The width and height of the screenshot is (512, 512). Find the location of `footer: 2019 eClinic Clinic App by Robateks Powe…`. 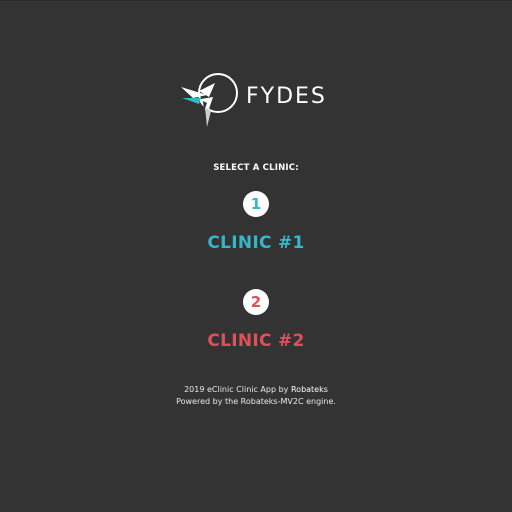

footer: 2019 eClinic Clinic App by Robateks Powe… is located at coordinates (256, 396).